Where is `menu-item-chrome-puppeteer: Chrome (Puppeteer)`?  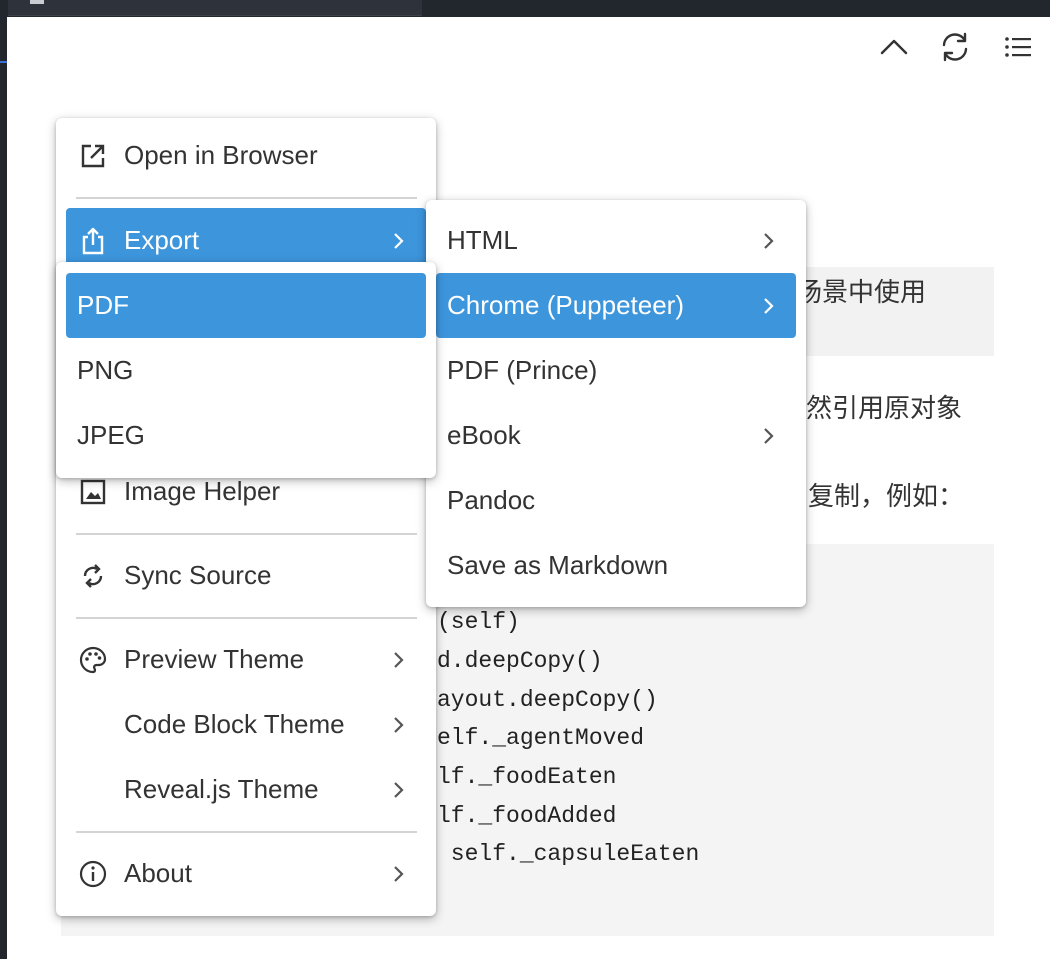 menu-item-chrome-puppeteer: Chrome (Puppeteer) is located at coordinates (616, 305).